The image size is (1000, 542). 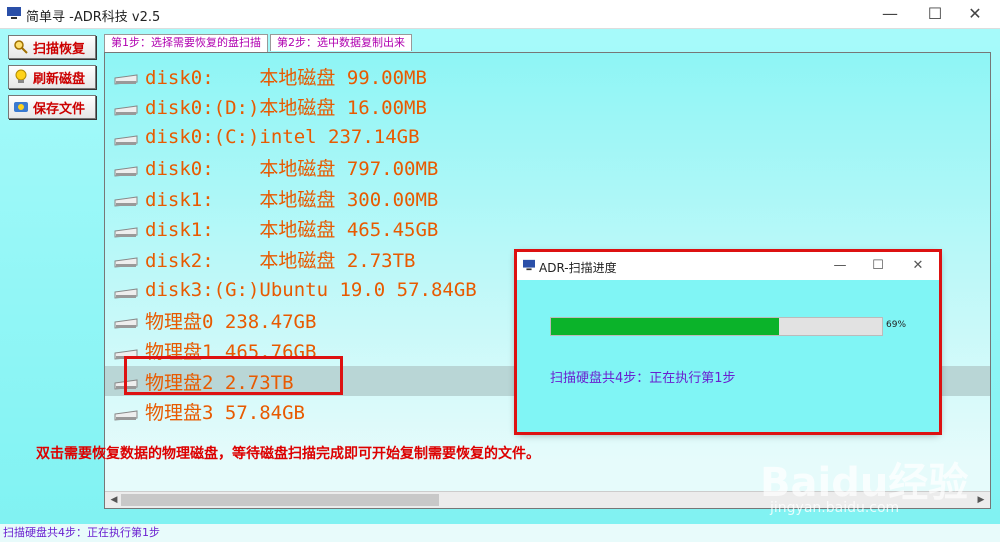 What do you see at coordinates (231, 321) in the screenshot?
I see `disk-label: 物理盘0 238.47GB` at bounding box center [231, 321].